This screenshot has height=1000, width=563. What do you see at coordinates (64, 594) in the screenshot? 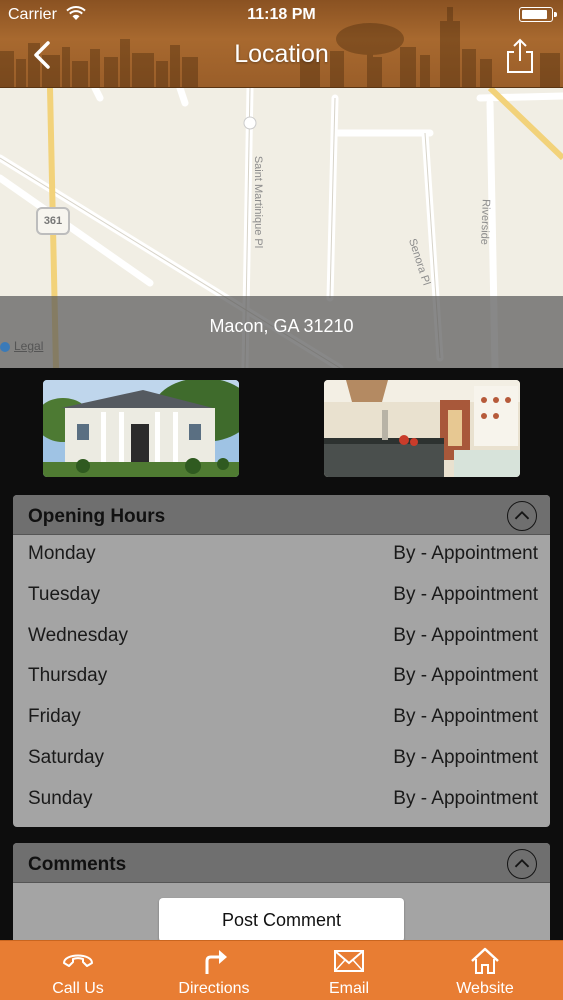
I see `day-label: Tuesday` at bounding box center [64, 594].